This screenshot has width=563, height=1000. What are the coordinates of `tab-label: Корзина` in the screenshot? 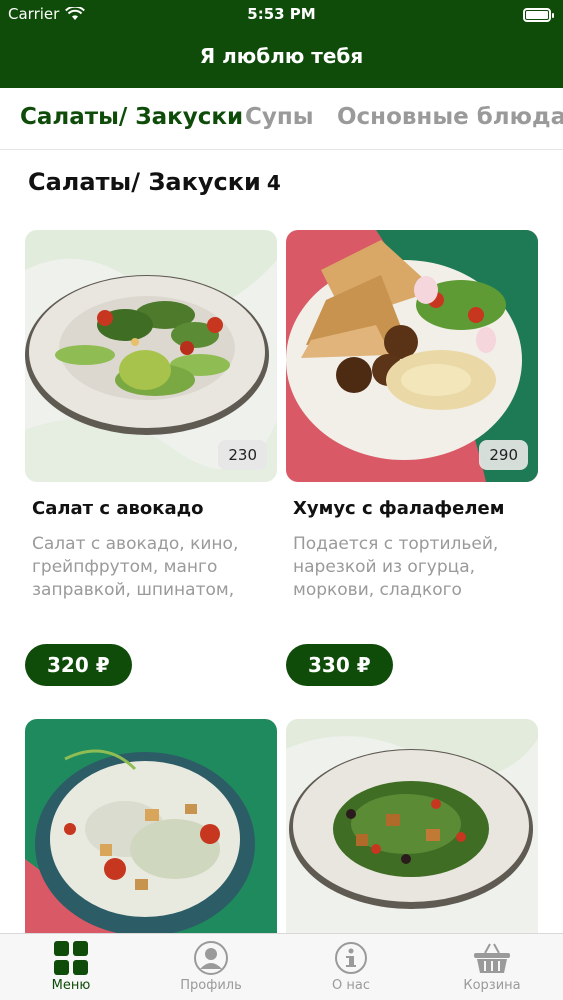 It's located at (492, 985).